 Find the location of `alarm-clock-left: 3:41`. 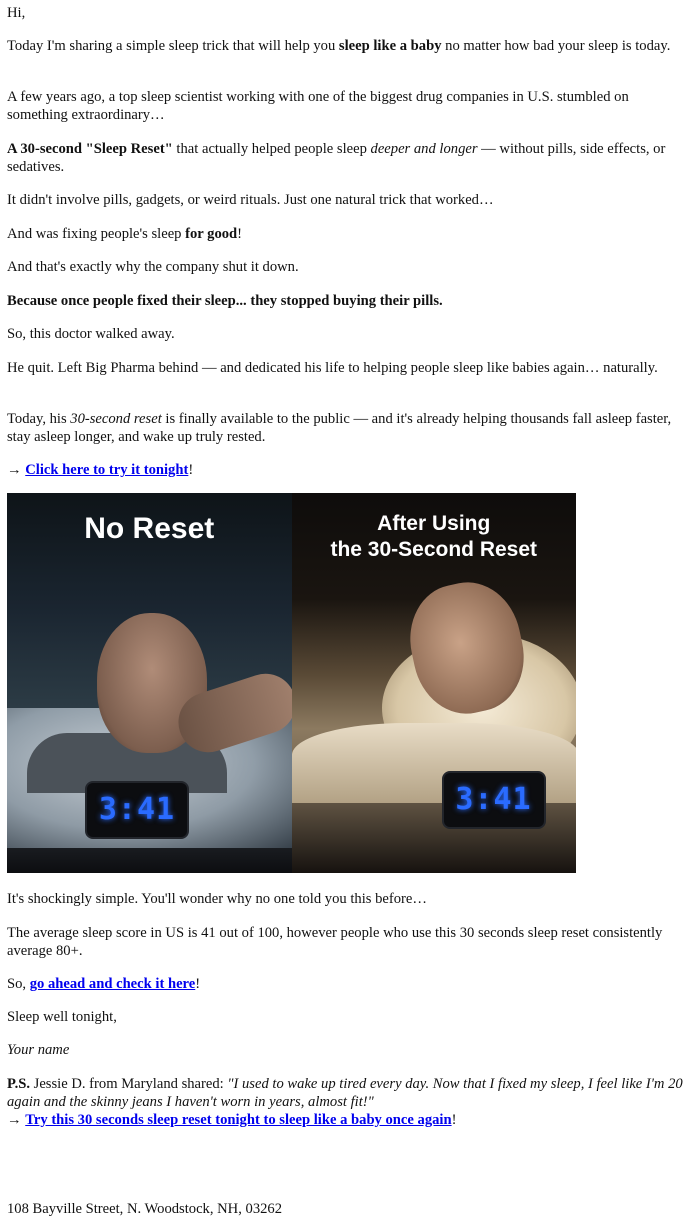

alarm-clock-left: 3:41 is located at coordinates (137, 810).